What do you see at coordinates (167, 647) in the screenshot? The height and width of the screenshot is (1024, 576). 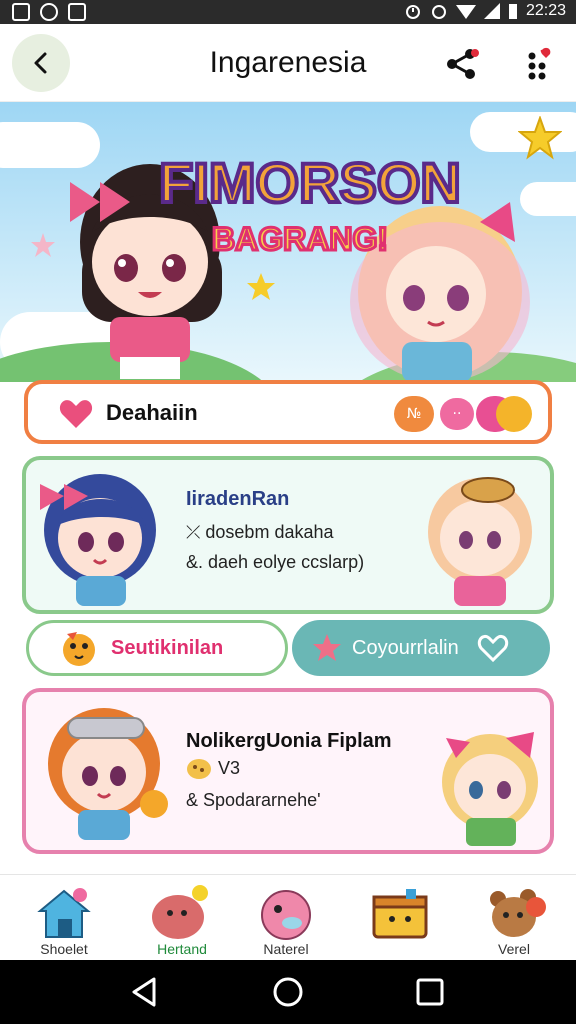 I see `action-left-label: Seutikinilan` at bounding box center [167, 647].